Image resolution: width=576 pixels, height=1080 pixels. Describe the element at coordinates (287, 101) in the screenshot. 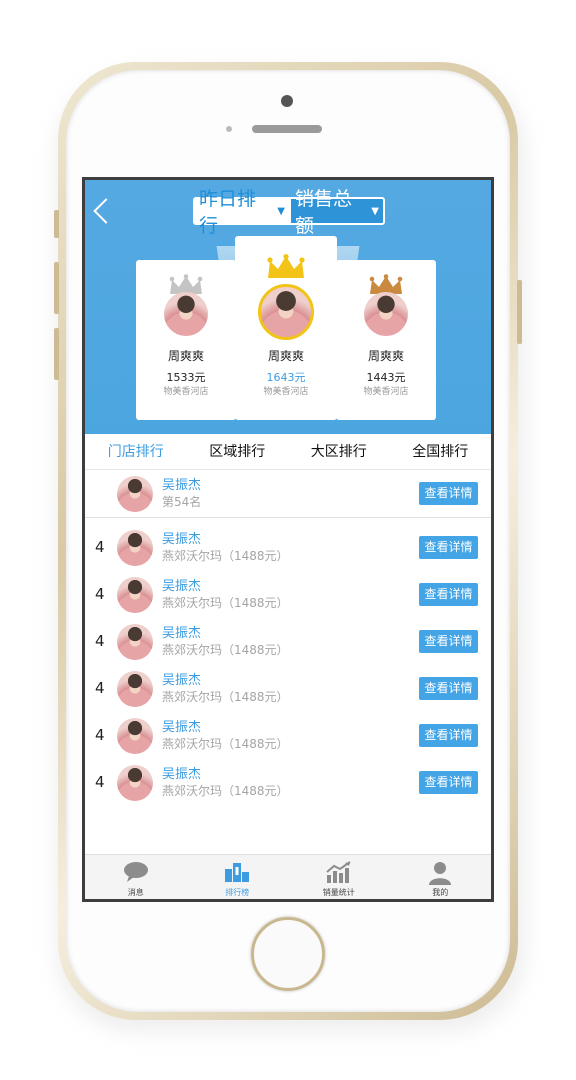

I see `front-camera` at that location.